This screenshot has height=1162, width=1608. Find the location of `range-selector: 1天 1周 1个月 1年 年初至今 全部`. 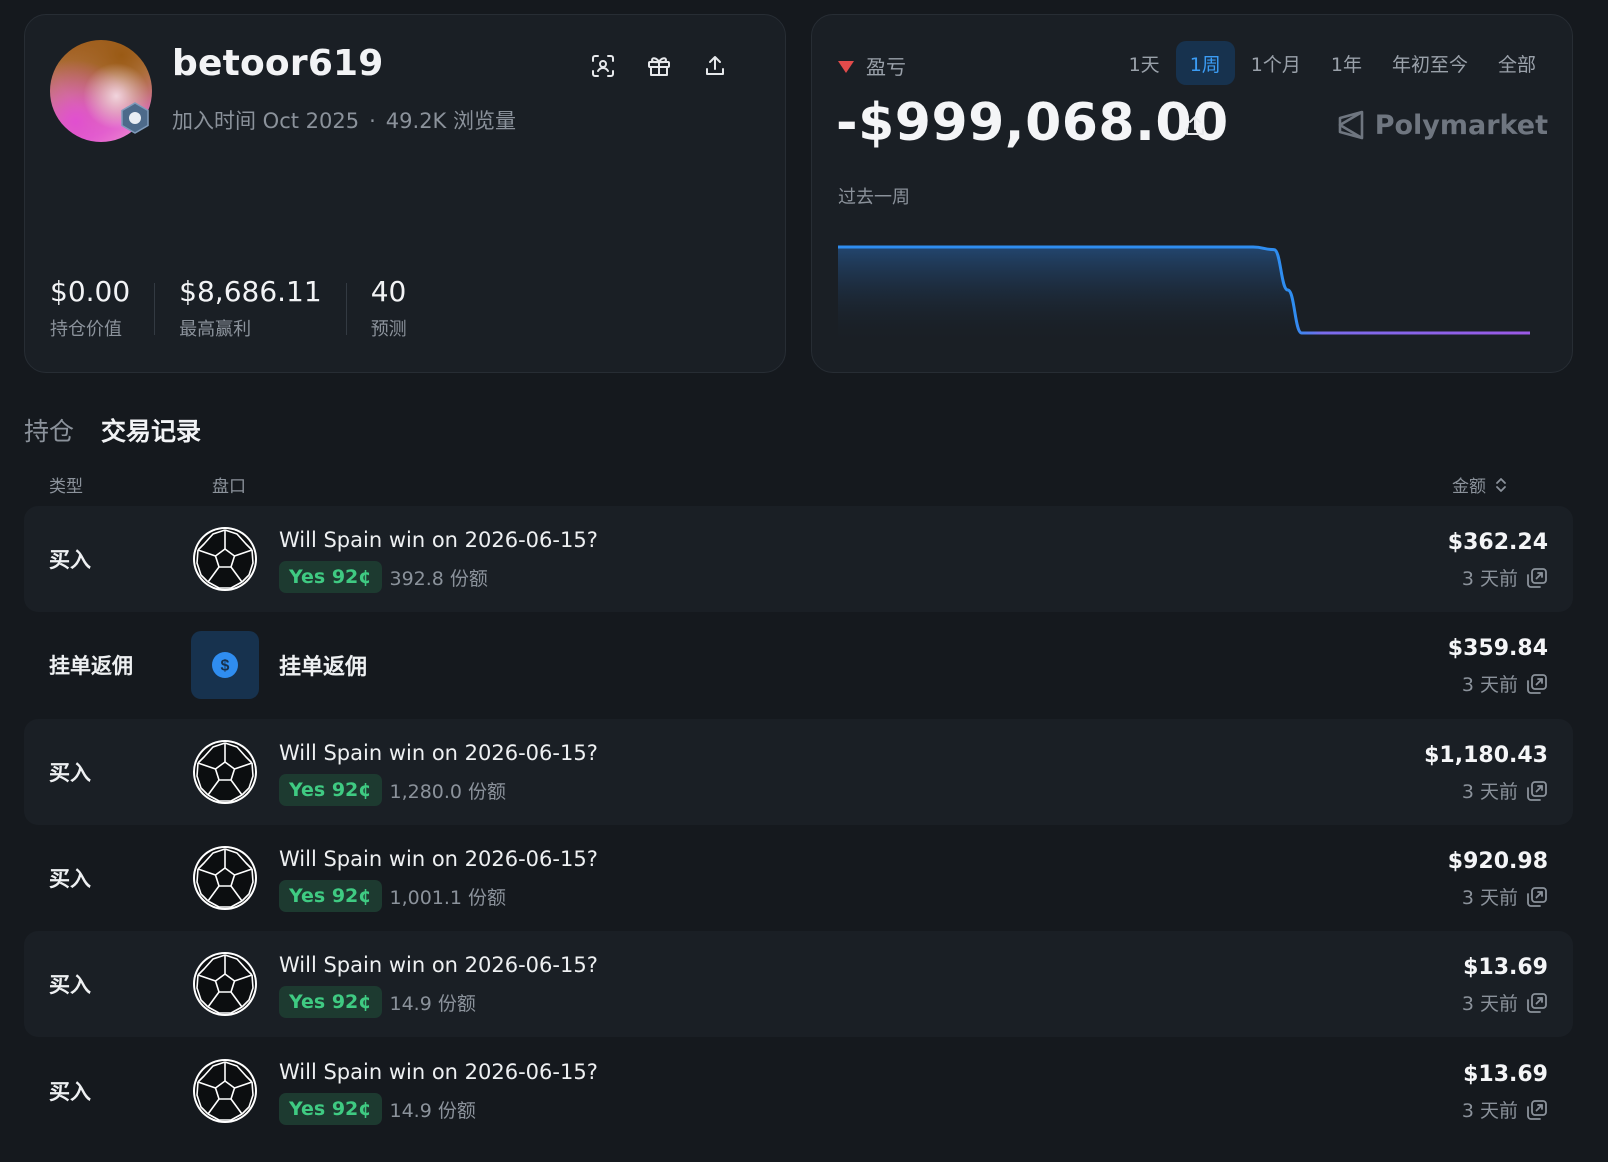

range-selector: 1天 1周 1个月 1年 年初至今 全部 is located at coordinates (1331, 63).